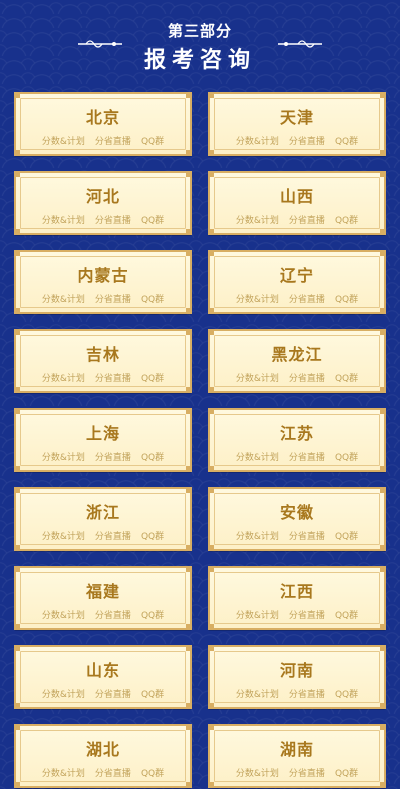 This screenshot has width=400, height=789. What do you see at coordinates (103, 677) in the screenshot?
I see `province-card: 山东 分数&计划 分省直播 QQ群` at bounding box center [103, 677].